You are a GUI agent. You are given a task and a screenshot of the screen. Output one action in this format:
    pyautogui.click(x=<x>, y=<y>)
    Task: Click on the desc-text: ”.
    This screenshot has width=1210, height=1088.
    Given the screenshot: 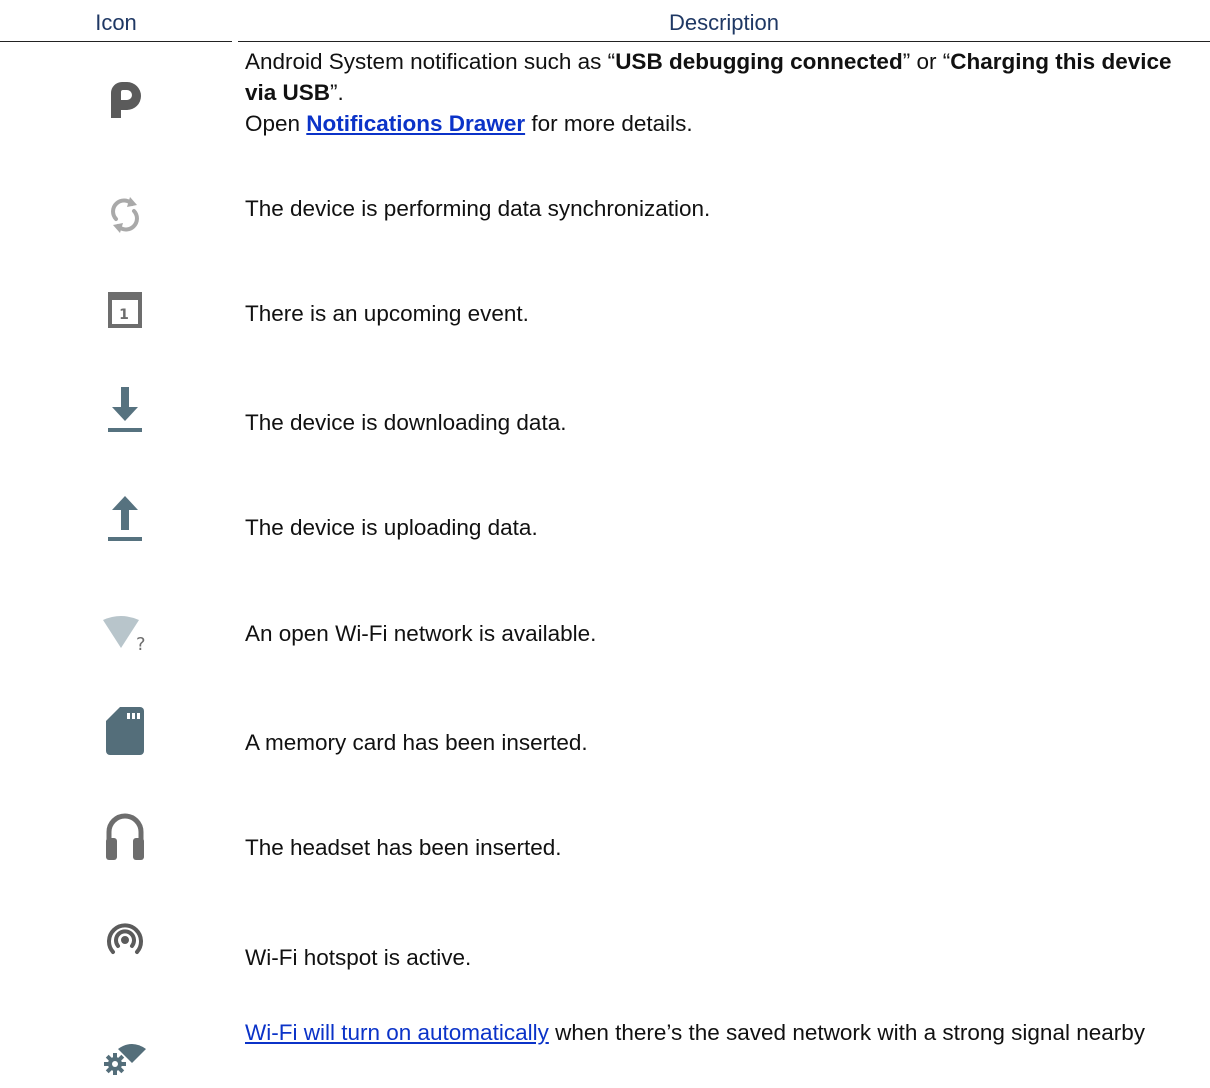 What is the action you would take?
    pyautogui.click(x=337, y=92)
    